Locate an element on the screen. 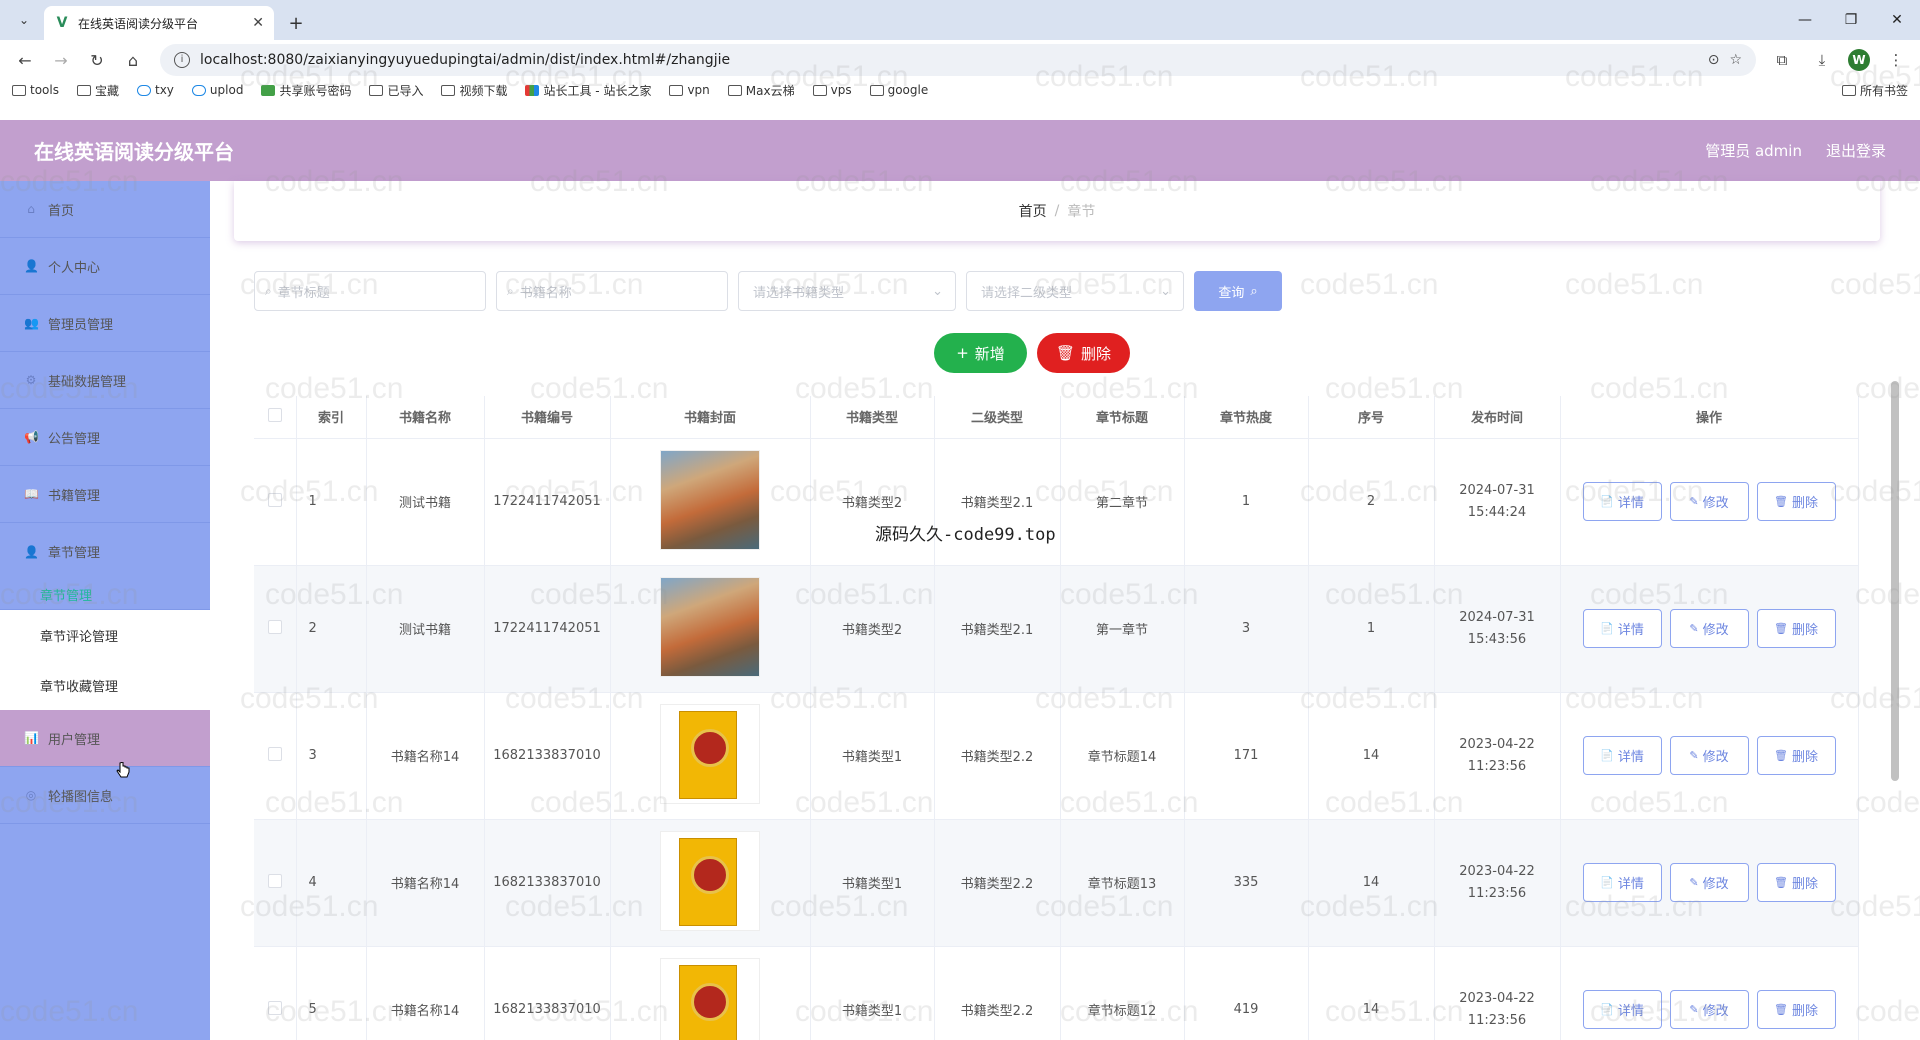 The height and width of the screenshot is (1040, 1920). batch-delete-button: 🗑 删除 is located at coordinates (1083, 353).